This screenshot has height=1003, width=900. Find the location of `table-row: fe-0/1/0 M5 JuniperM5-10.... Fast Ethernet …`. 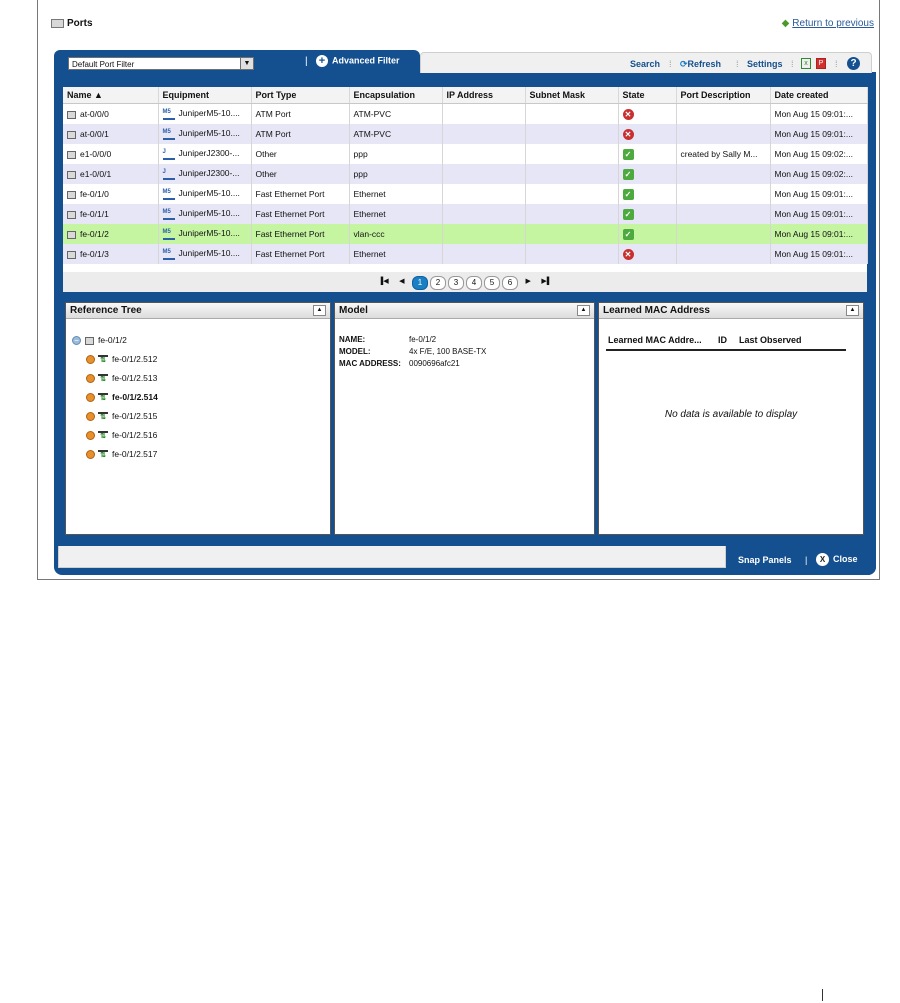

table-row: fe-0/1/0 M5 JuniperM5-10.... Fast Ethernet … is located at coordinates (465, 194).